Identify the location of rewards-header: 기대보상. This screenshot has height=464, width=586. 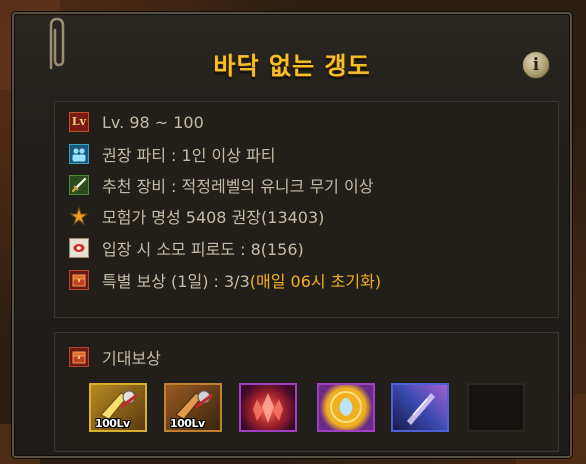
(115, 357).